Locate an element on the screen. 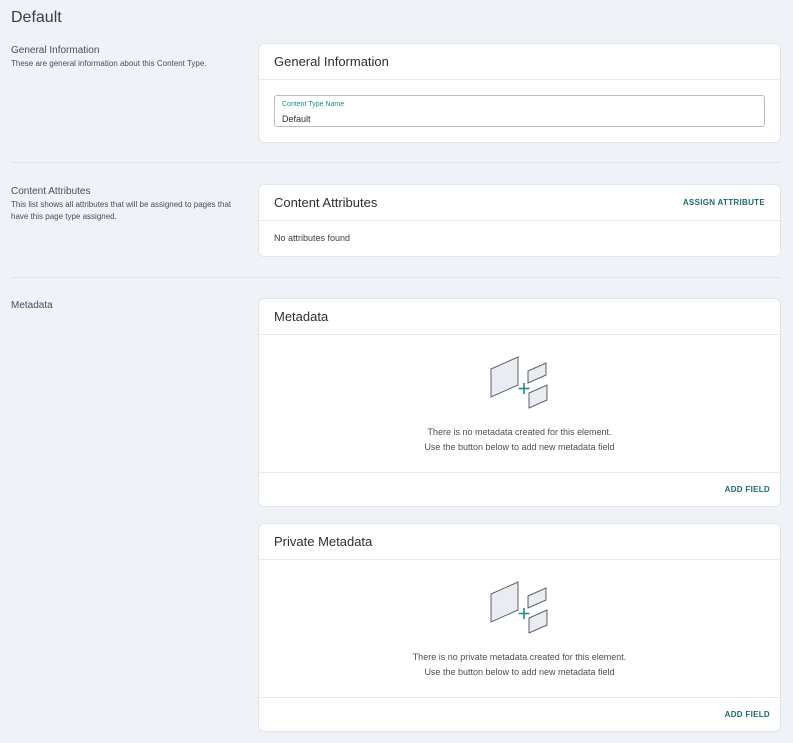  content-type-name-label: Content Type Name is located at coordinates (313, 104).